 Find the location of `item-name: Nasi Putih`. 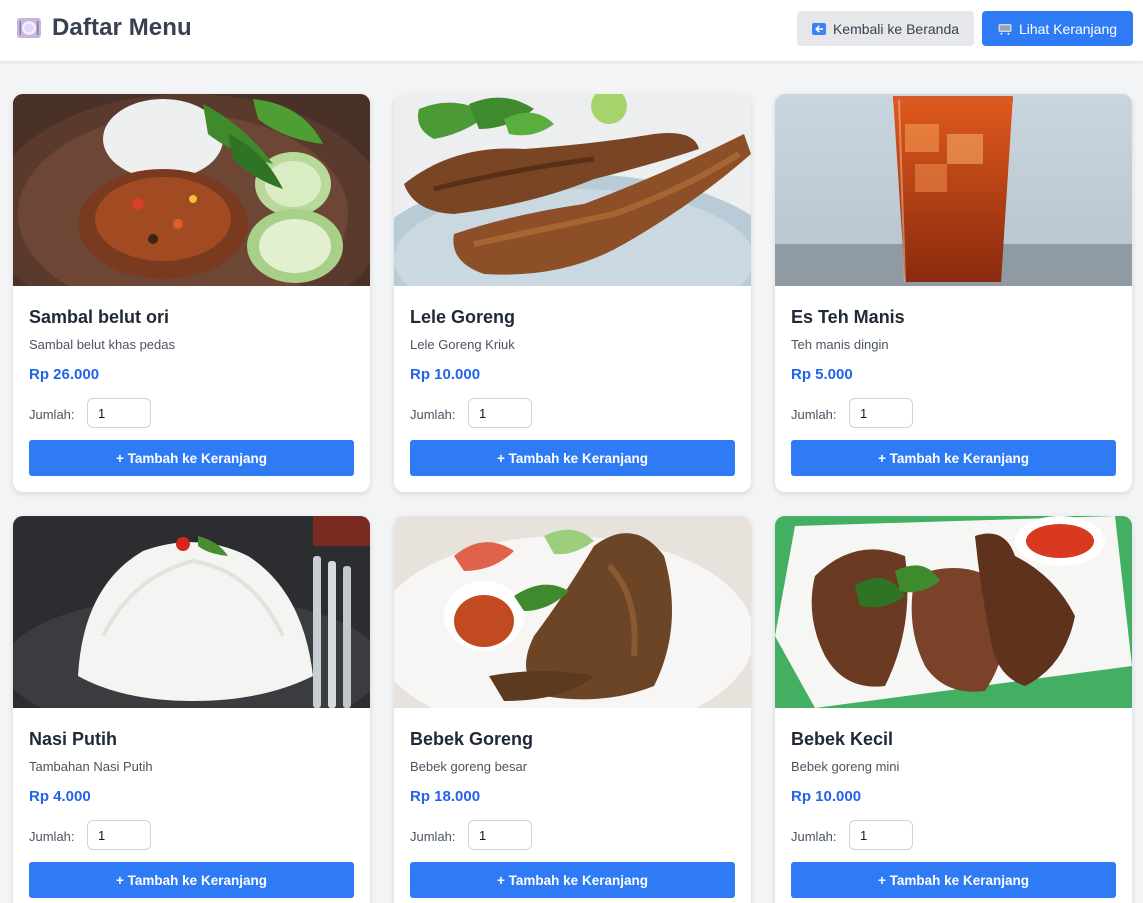

item-name: Nasi Putih is located at coordinates (73, 739).